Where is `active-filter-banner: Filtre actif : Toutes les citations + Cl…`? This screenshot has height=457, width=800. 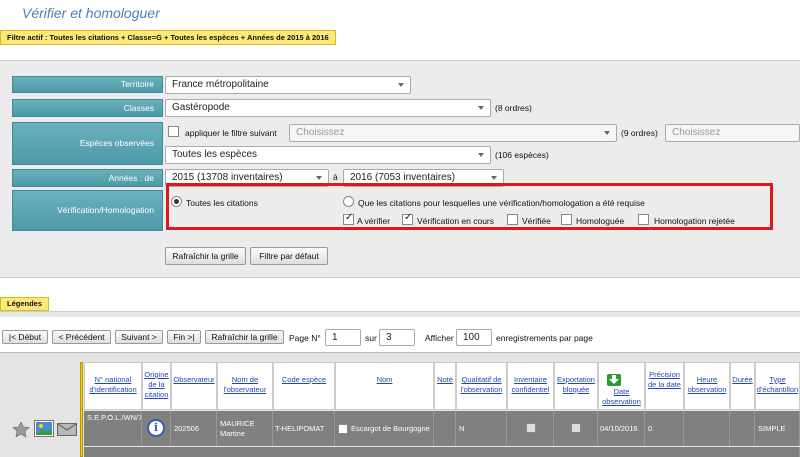 active-filter-banner: Filtre actif : Toutes les citations + Cl… is located at coordinates (168, 37).